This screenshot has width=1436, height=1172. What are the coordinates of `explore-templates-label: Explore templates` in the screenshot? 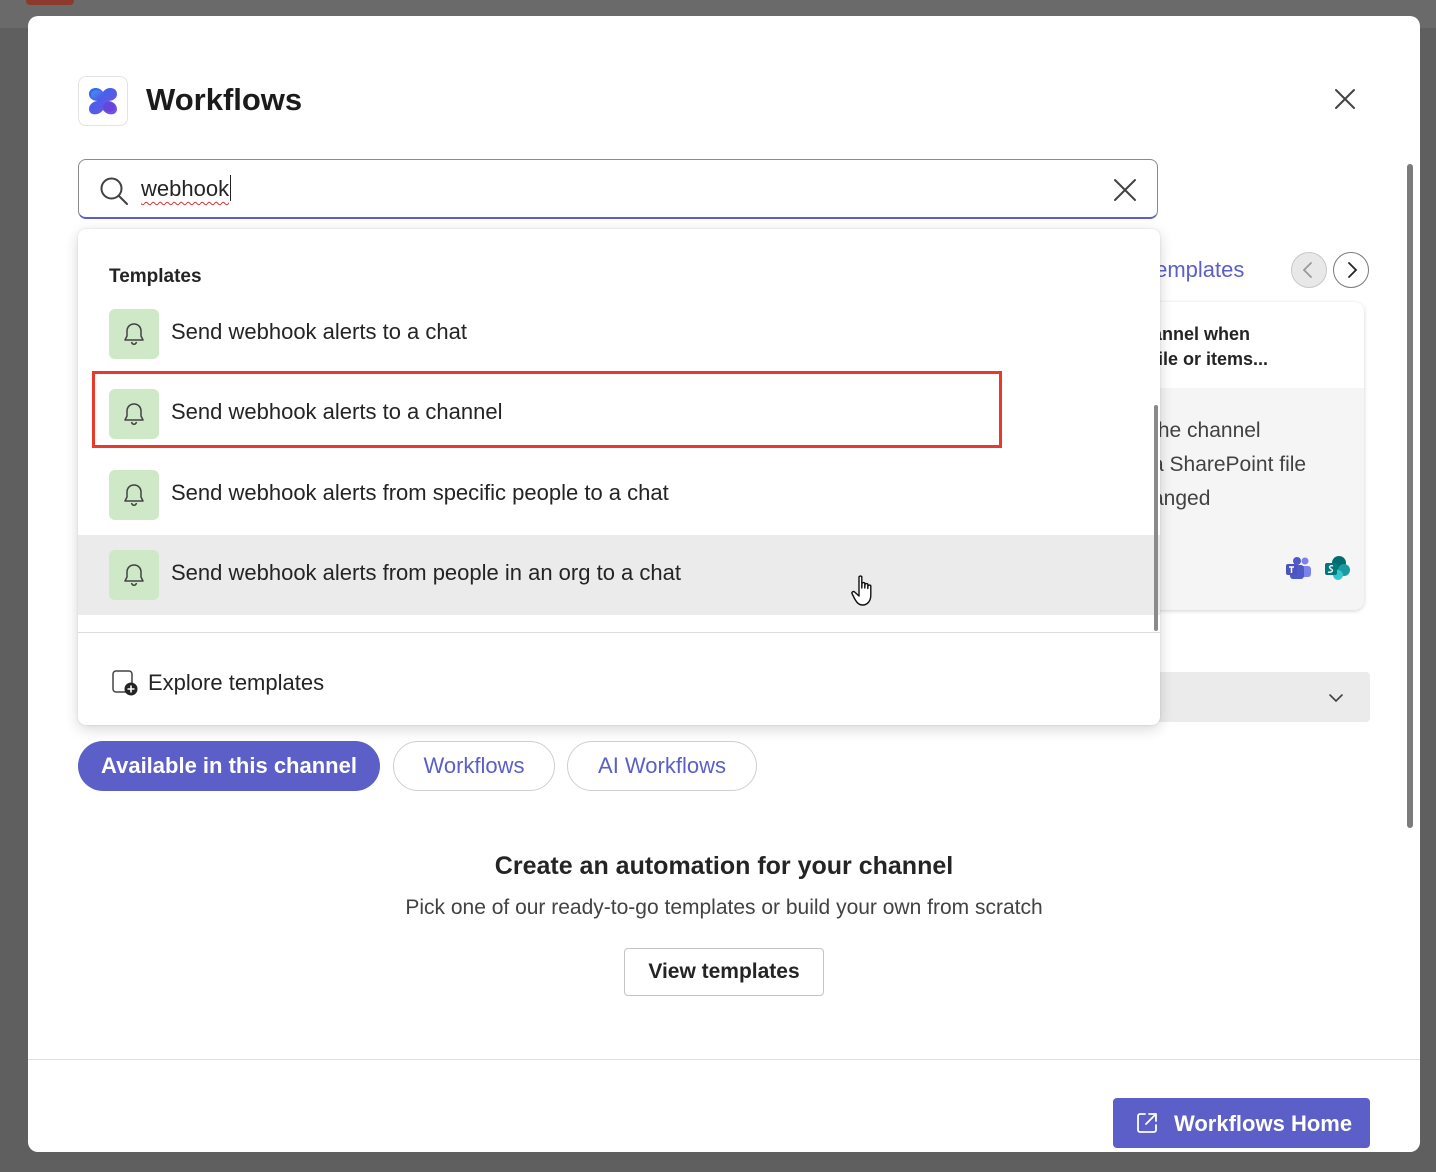 It's located at (236, 682).